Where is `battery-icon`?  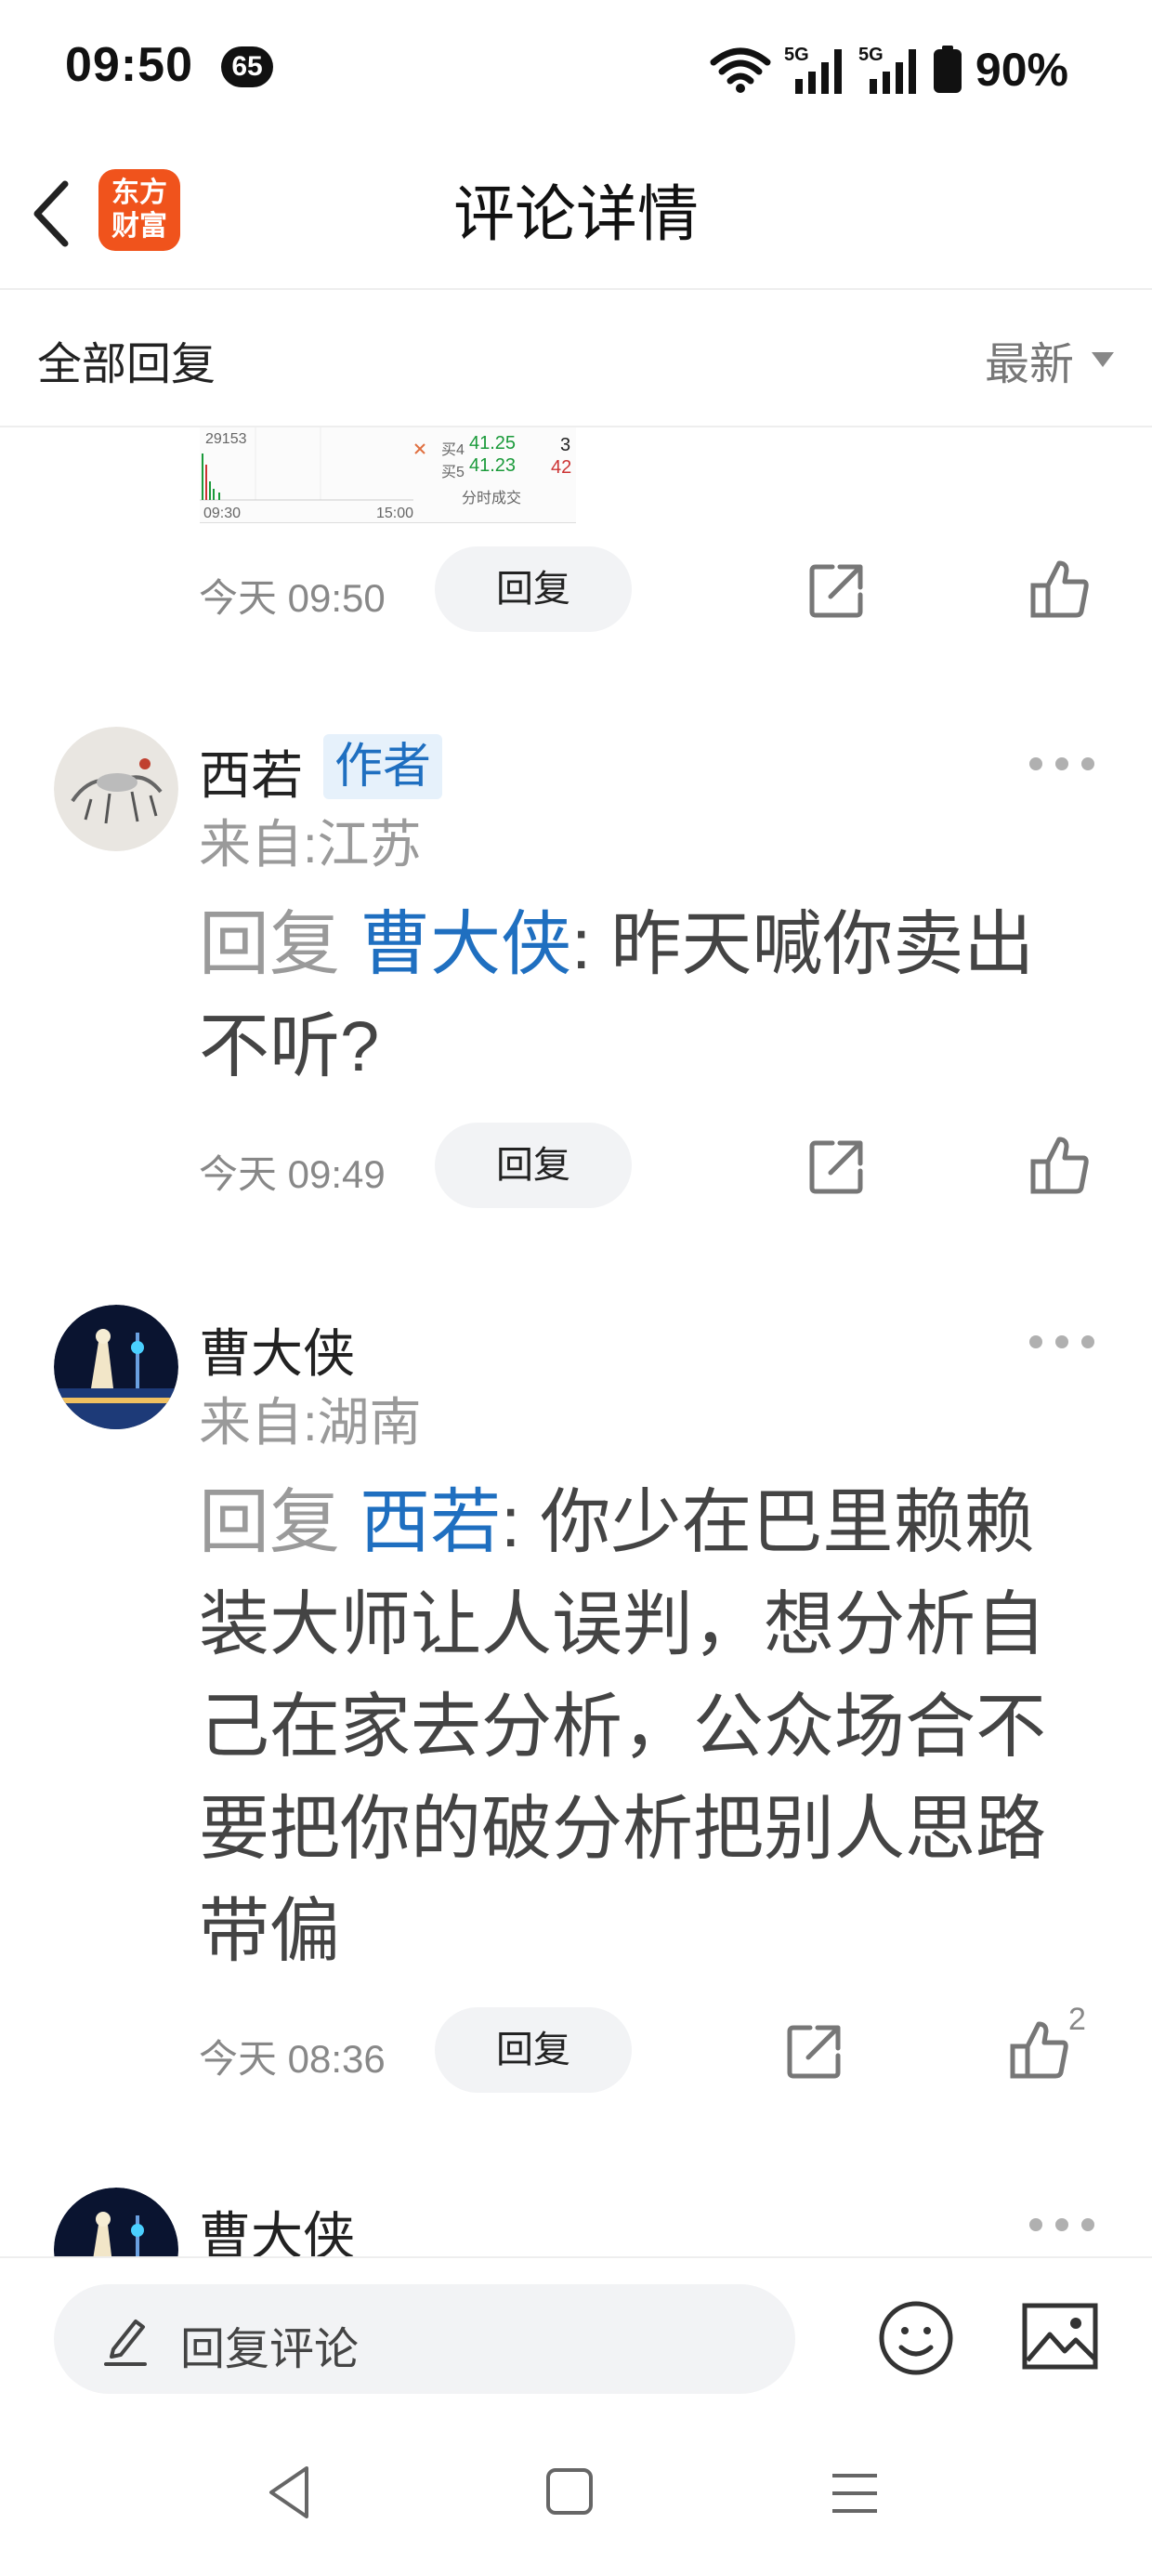 battery-icon is located at coordinates (947, 69).